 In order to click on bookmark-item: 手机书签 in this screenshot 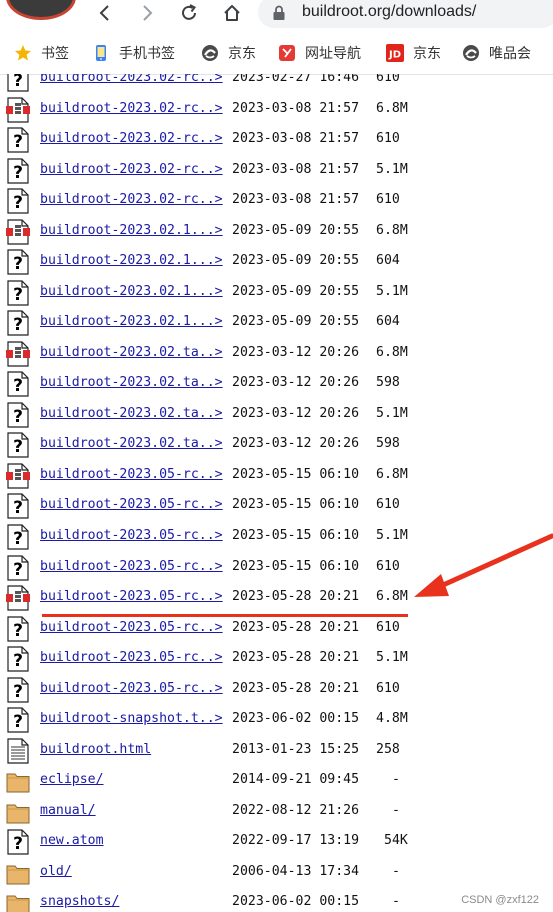, I will do `click(133, 53)`.